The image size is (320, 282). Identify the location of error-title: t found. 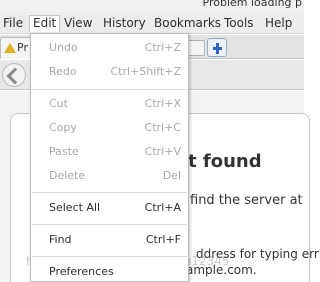
(225, 161).